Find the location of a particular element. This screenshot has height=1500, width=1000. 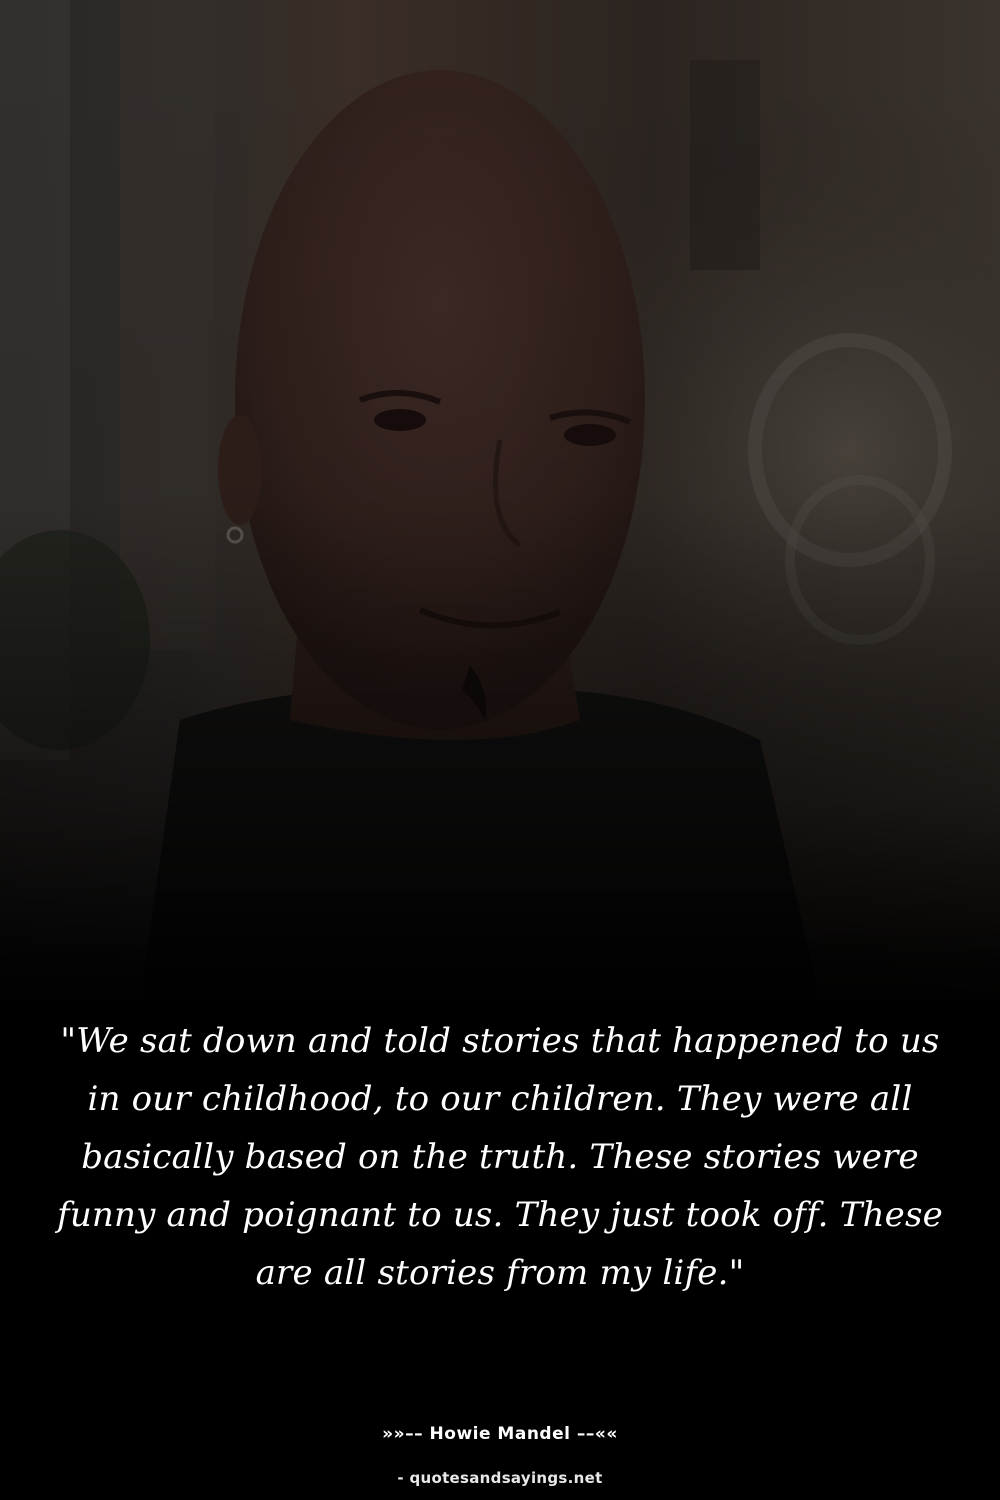

author-attribution: »»–– Howie Mandel ––«« is located at coordinates (500, 1434).